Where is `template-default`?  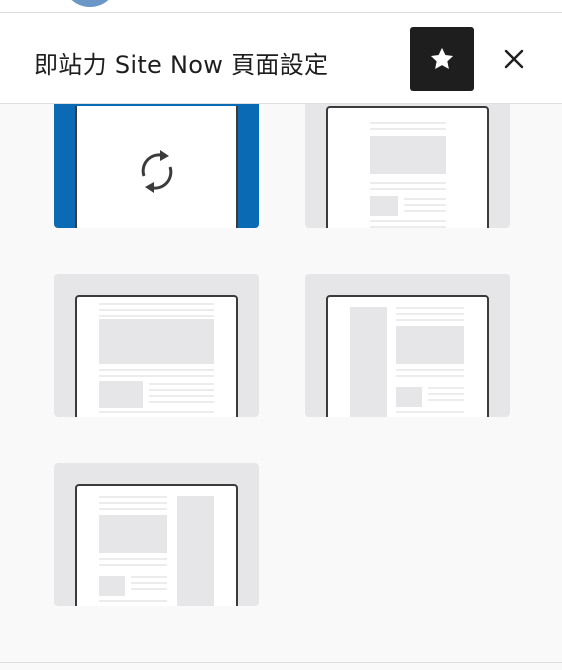
template-default is located at coordinates (156, 166).